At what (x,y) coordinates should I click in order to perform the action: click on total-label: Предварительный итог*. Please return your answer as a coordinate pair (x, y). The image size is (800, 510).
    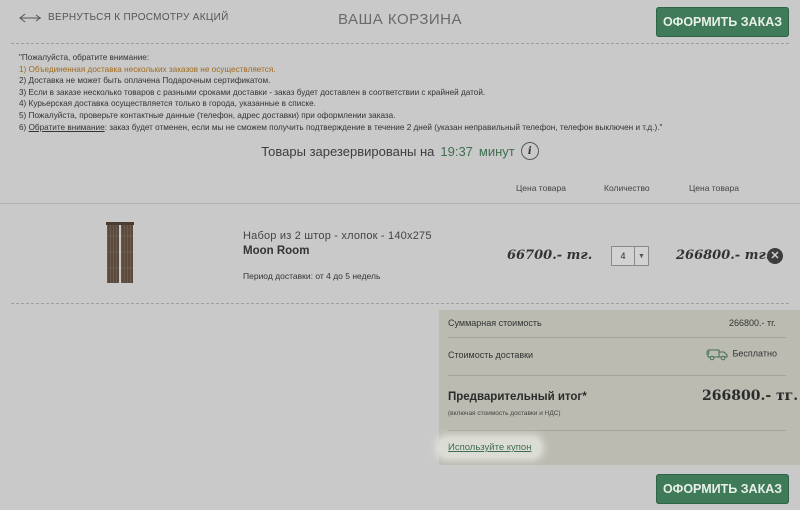
    Looking at the image, I should click on (517, 397).